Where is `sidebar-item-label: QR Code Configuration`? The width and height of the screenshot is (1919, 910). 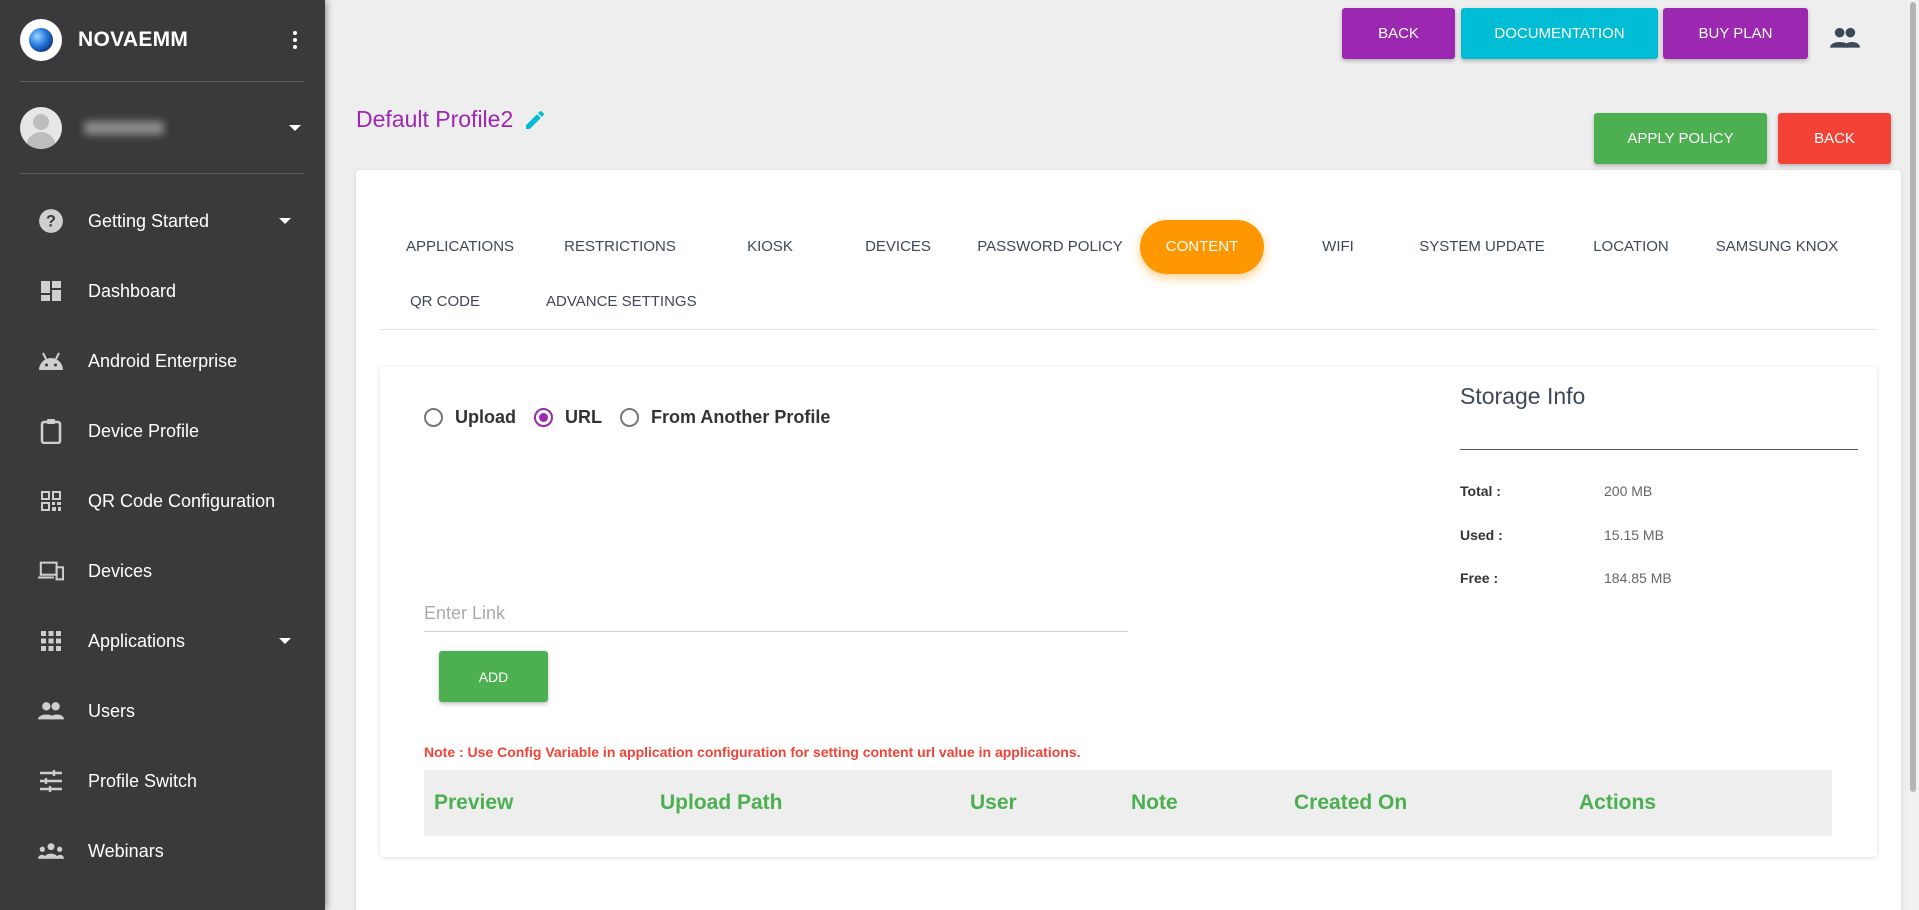 sidebar-item-label: QR Code Configuration is located at coordinates (182, 500).